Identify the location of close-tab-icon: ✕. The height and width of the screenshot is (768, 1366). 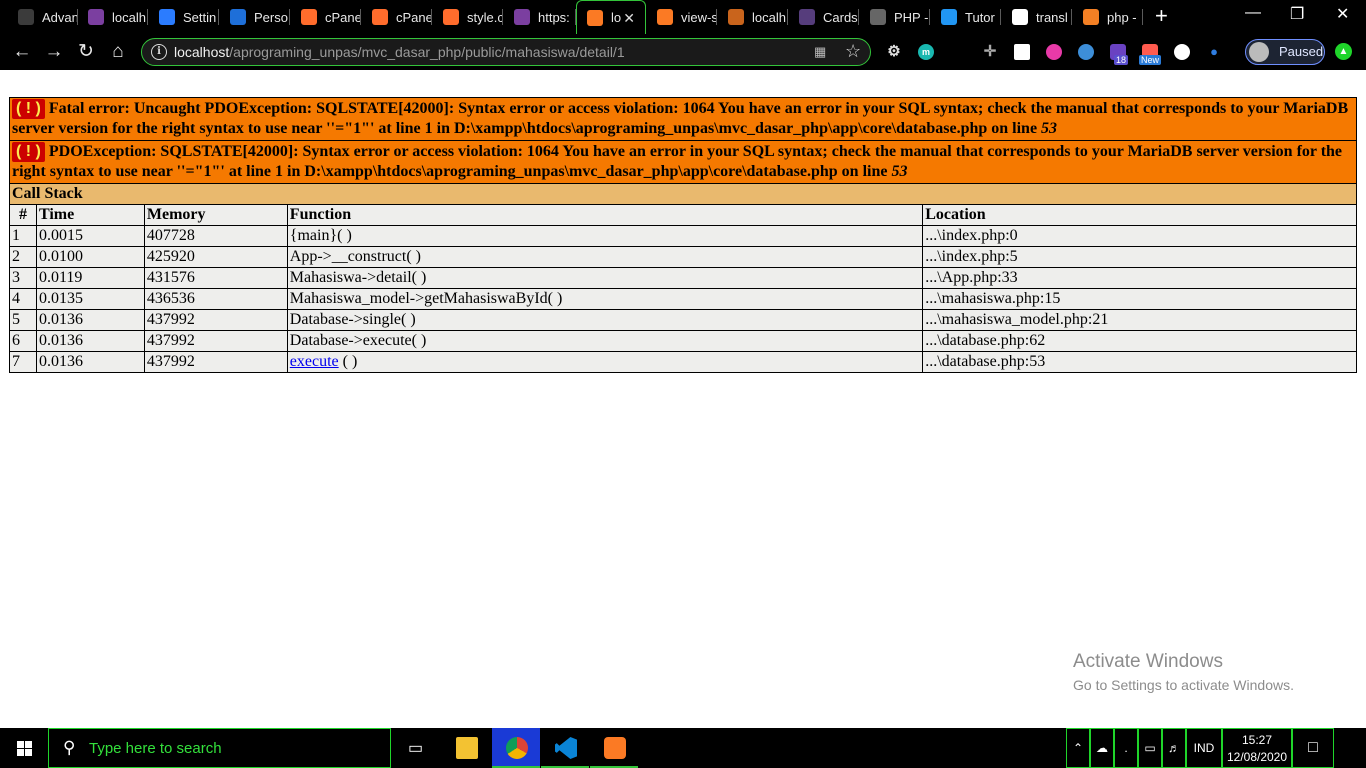
(629, 18).